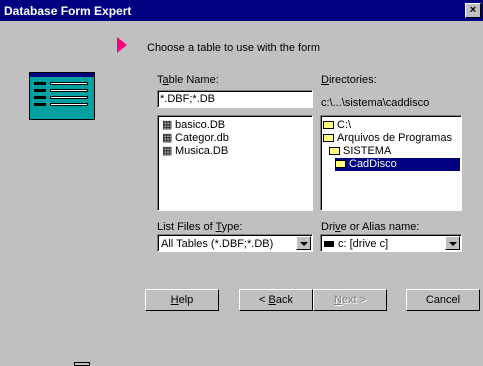 The width and height of the screenshot is (483, 366). I want to click on table-name-input: *.DBF;*.DB, so click(235, 99).